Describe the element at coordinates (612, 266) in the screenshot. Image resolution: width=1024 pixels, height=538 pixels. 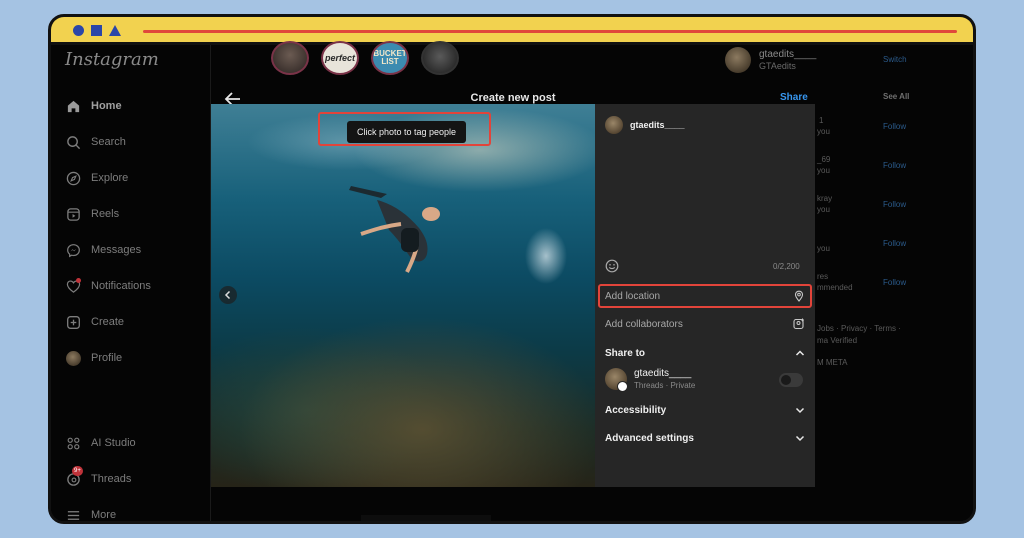
I see `emoji-icon` at that location.